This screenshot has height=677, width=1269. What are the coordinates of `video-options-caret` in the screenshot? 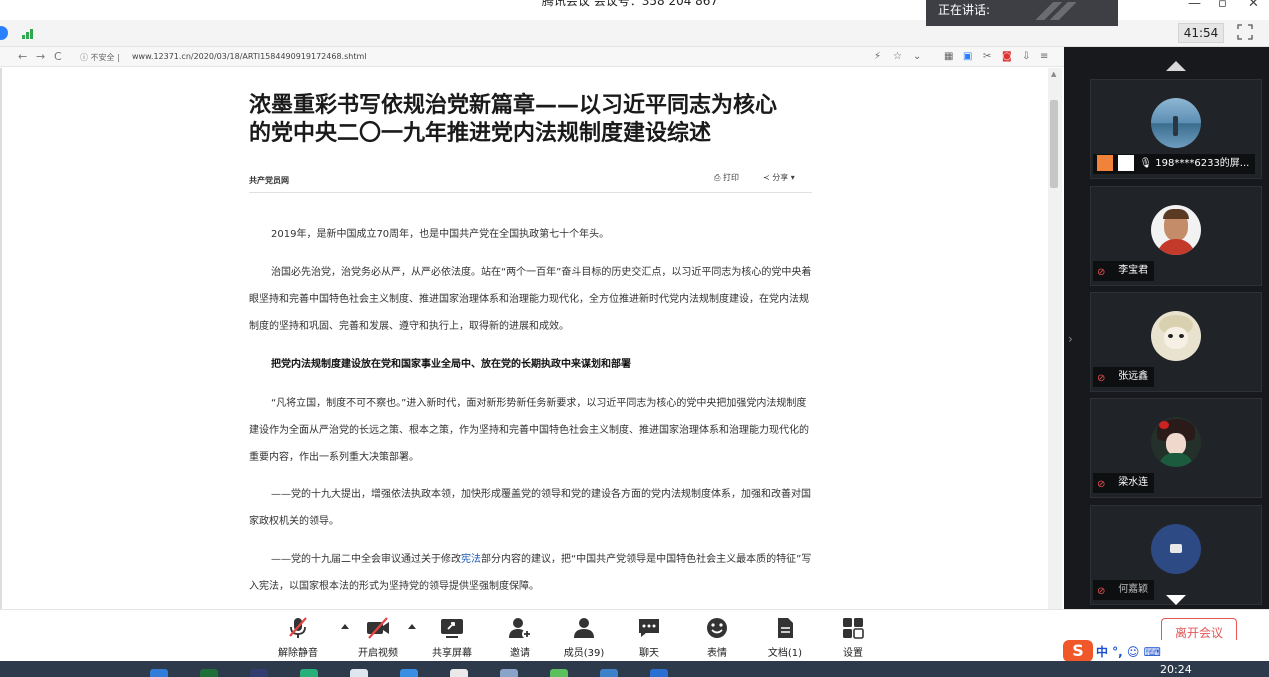 It's located at (412, 626).